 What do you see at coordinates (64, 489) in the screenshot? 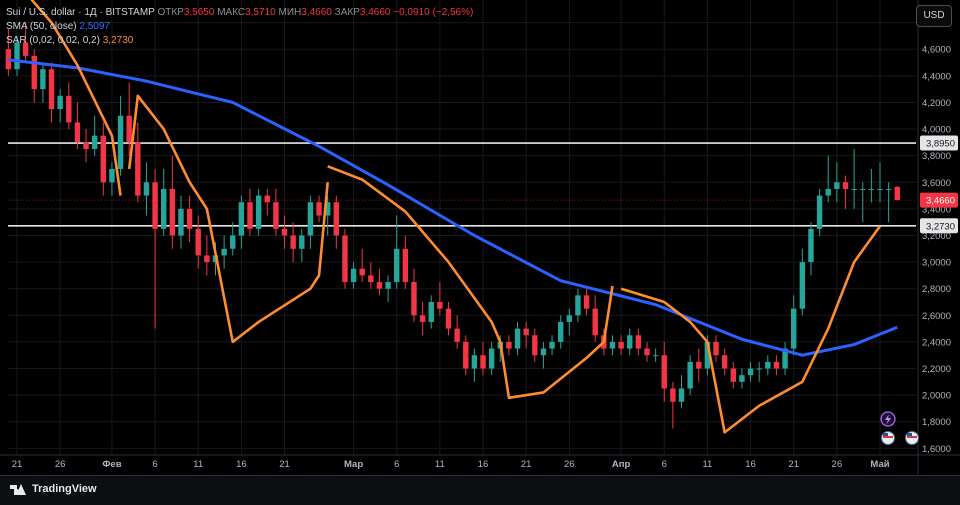
I see `branding-label: TradingView` at bounding box center [64, 489].